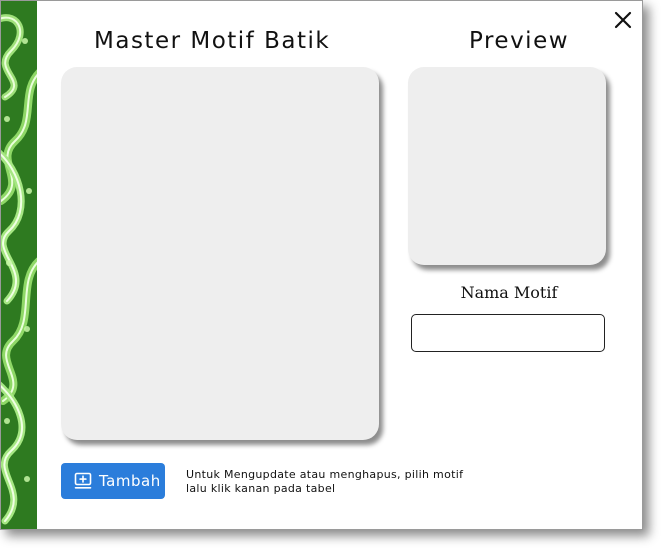 Image resolution: width=662 pixels, height=550 pixels. I want to click on close-icon, so click(623, 20).